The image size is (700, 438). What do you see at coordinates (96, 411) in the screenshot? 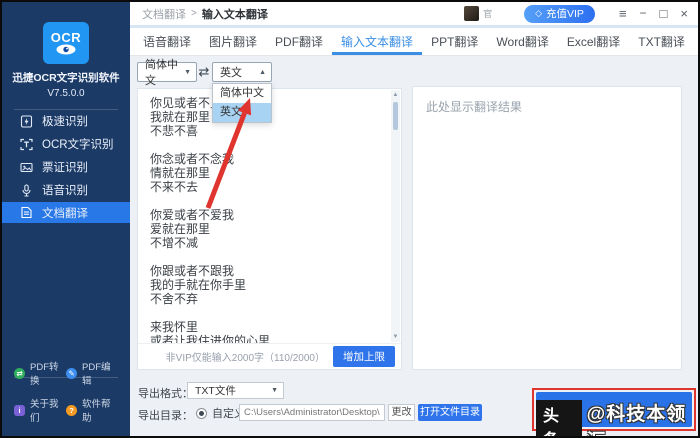
I see `footer-link-label: 软件帮助` at bounding box center [96, 411].